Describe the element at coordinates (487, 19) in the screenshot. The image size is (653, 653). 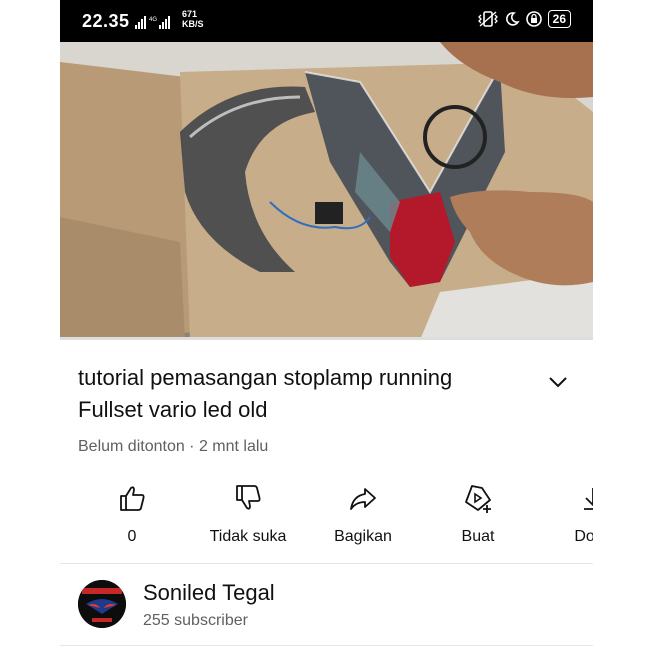
I see `vibrate-icon` at that location.